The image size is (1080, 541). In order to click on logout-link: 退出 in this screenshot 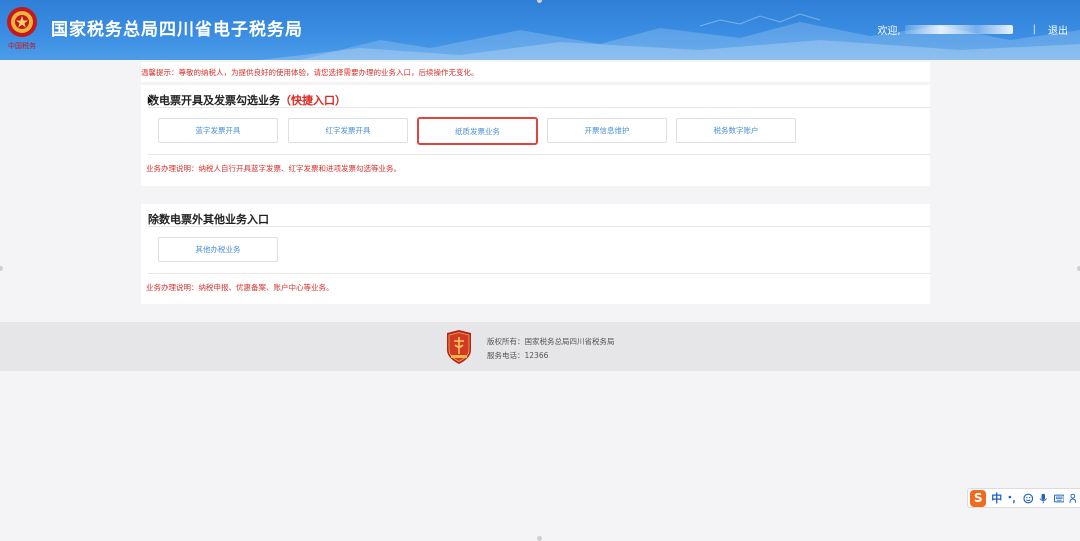, I will do `click(1058, 29)`.